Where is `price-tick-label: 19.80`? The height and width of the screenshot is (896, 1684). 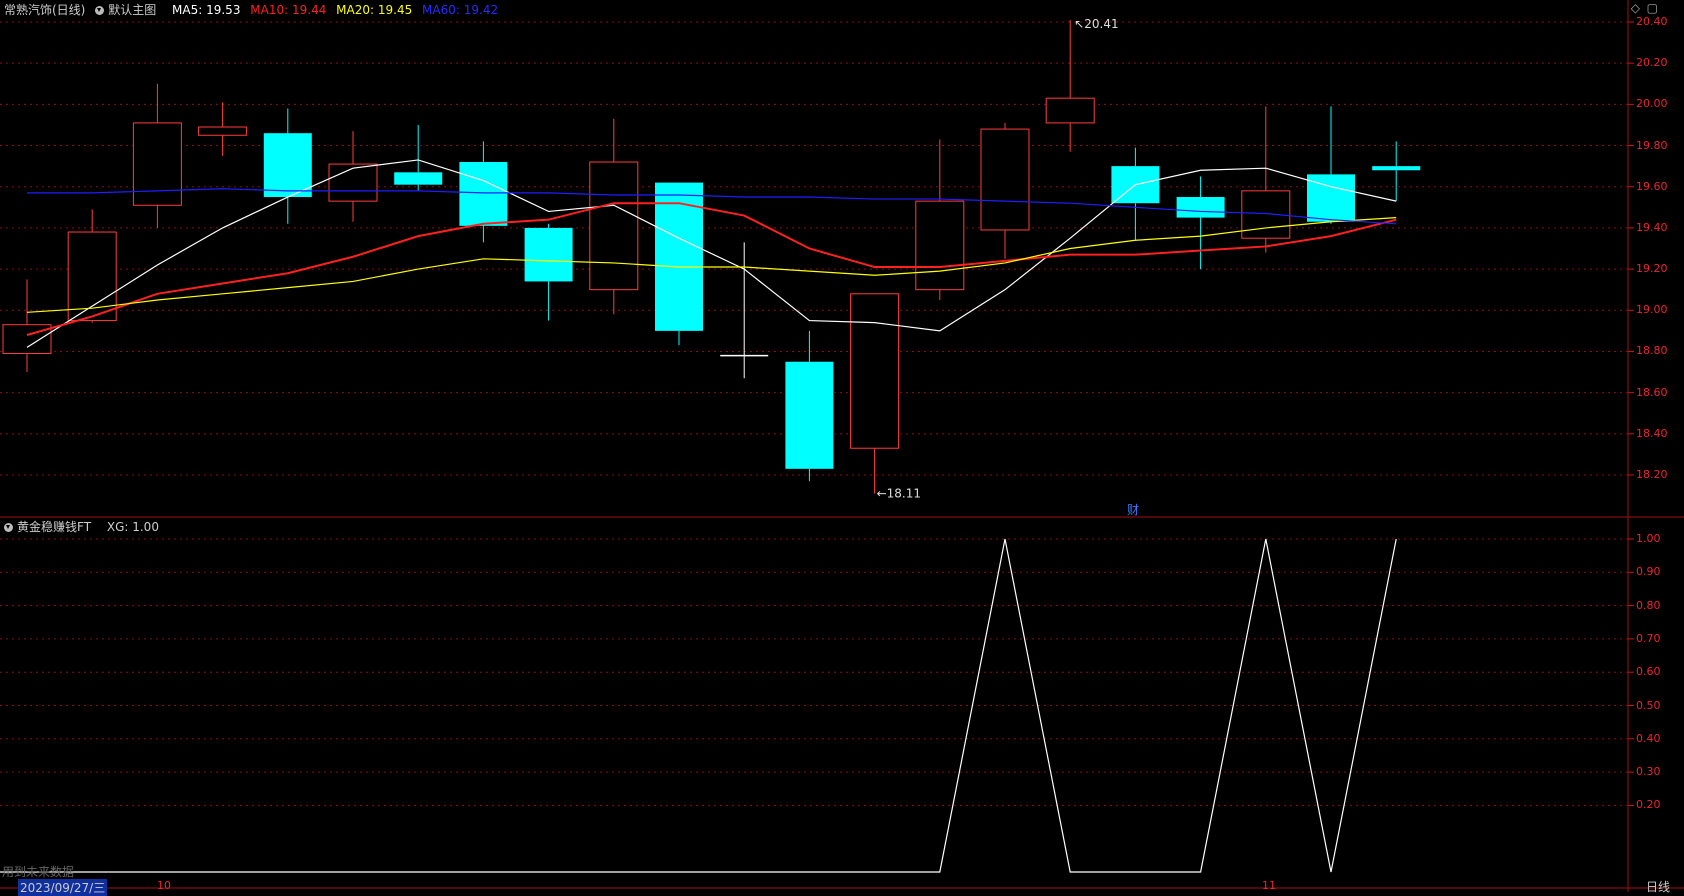
price-tick-label: 19.80 is located at coordinates (1652, 145).